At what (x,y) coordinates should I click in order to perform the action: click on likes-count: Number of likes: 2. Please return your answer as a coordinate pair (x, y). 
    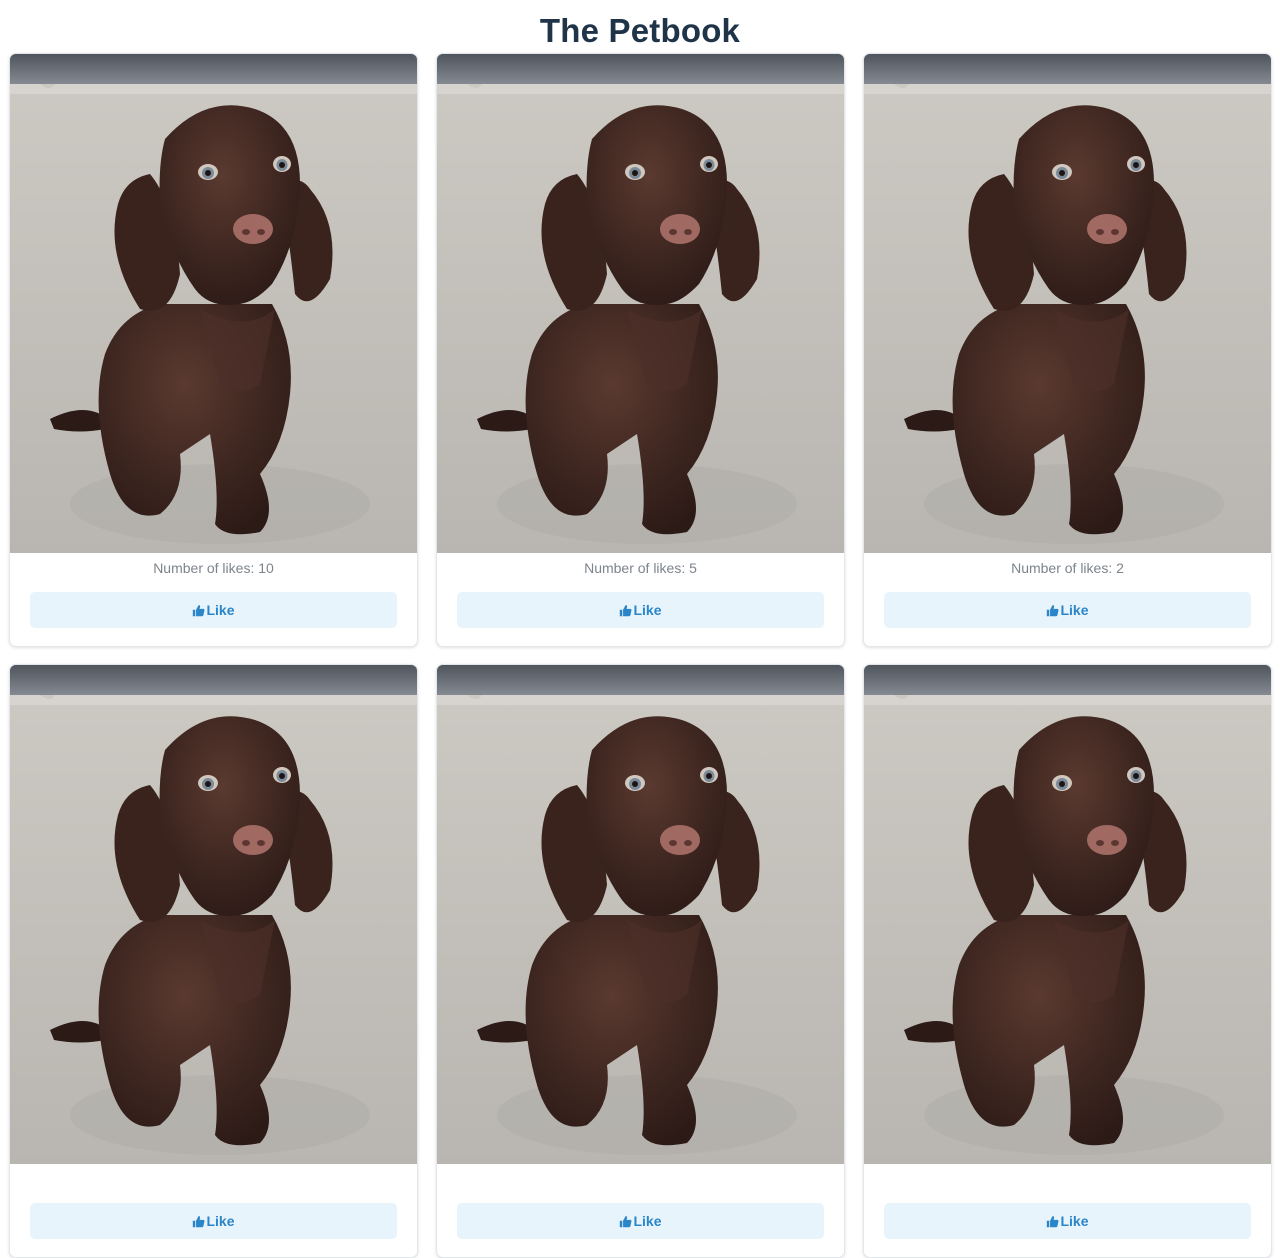
    Looking at the image, I should click on (1067, 568).